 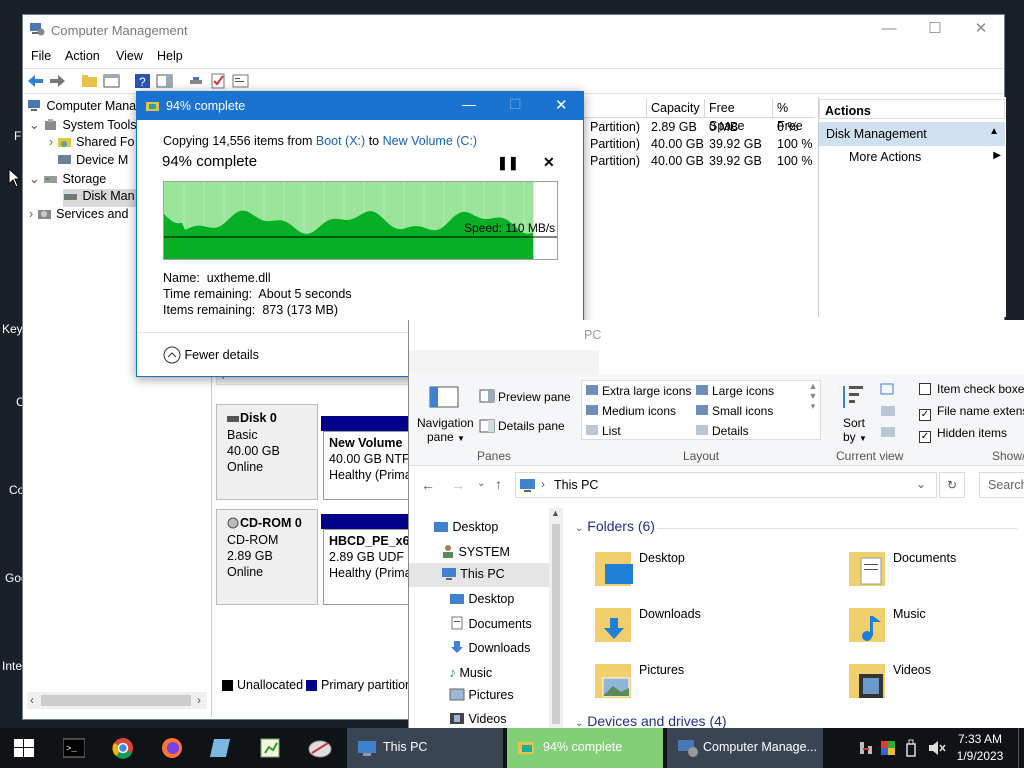 What do you see at coordinates (430, 141) in the screenshot?
I see `destination-link: New Volume (C:)` at bounding box center [430, 141].